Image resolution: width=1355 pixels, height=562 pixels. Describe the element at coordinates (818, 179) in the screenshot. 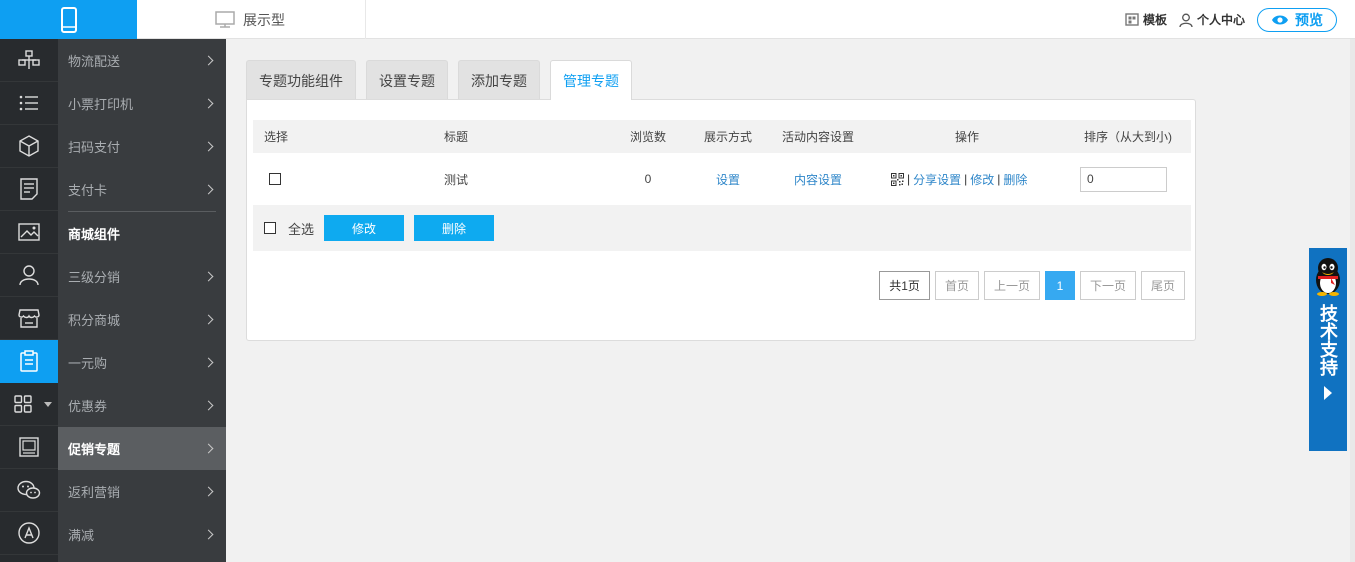

I see `content-settings-link: 内容设置` at that location.